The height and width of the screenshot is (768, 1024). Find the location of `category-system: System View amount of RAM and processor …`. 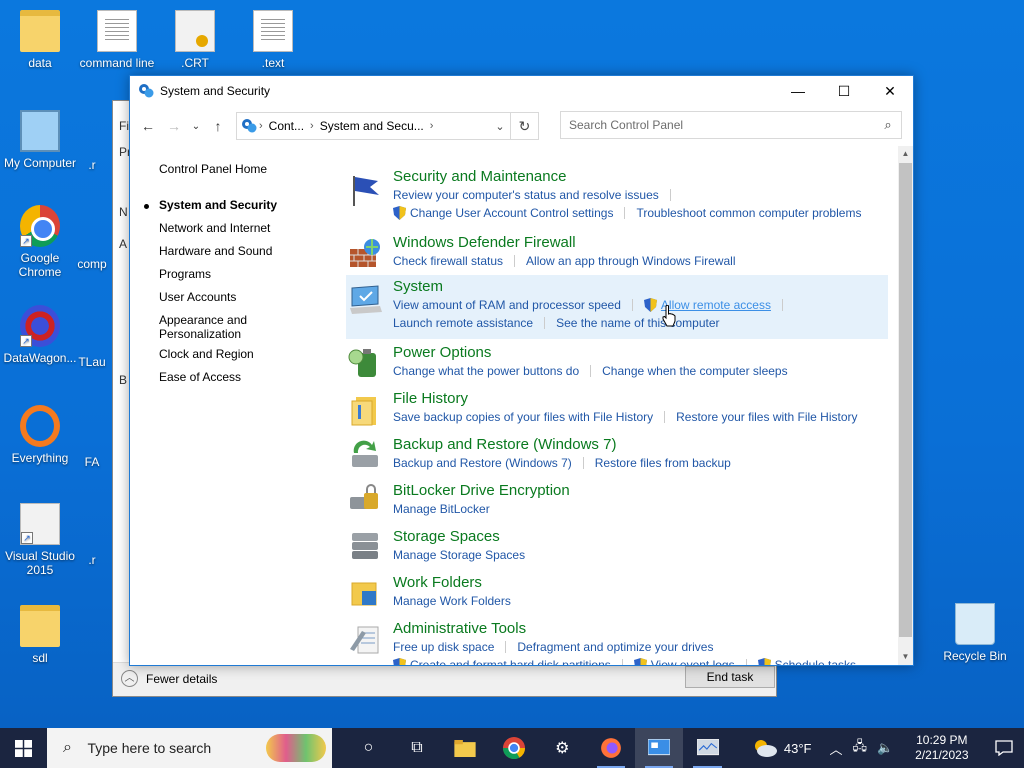

category-system: System View amount of RAM and processor … is located at coordinates (617, 307).